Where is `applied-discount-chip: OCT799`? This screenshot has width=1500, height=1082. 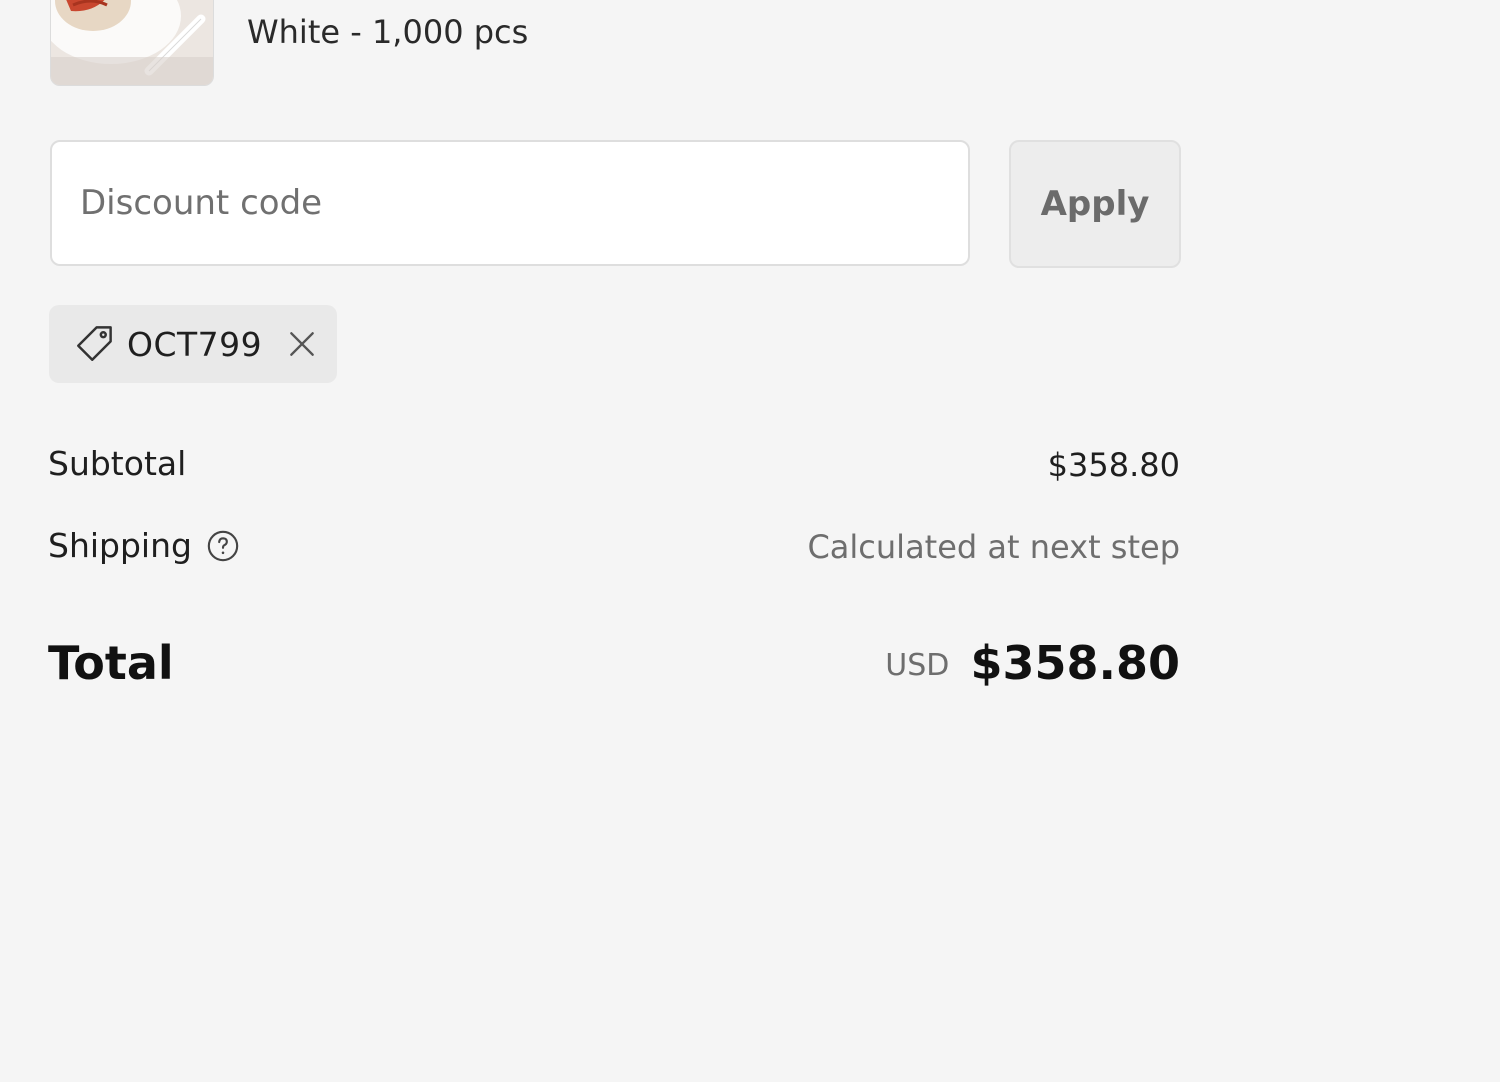
applied-discount-chip: OCT799 is located at coordinates (193, 344).